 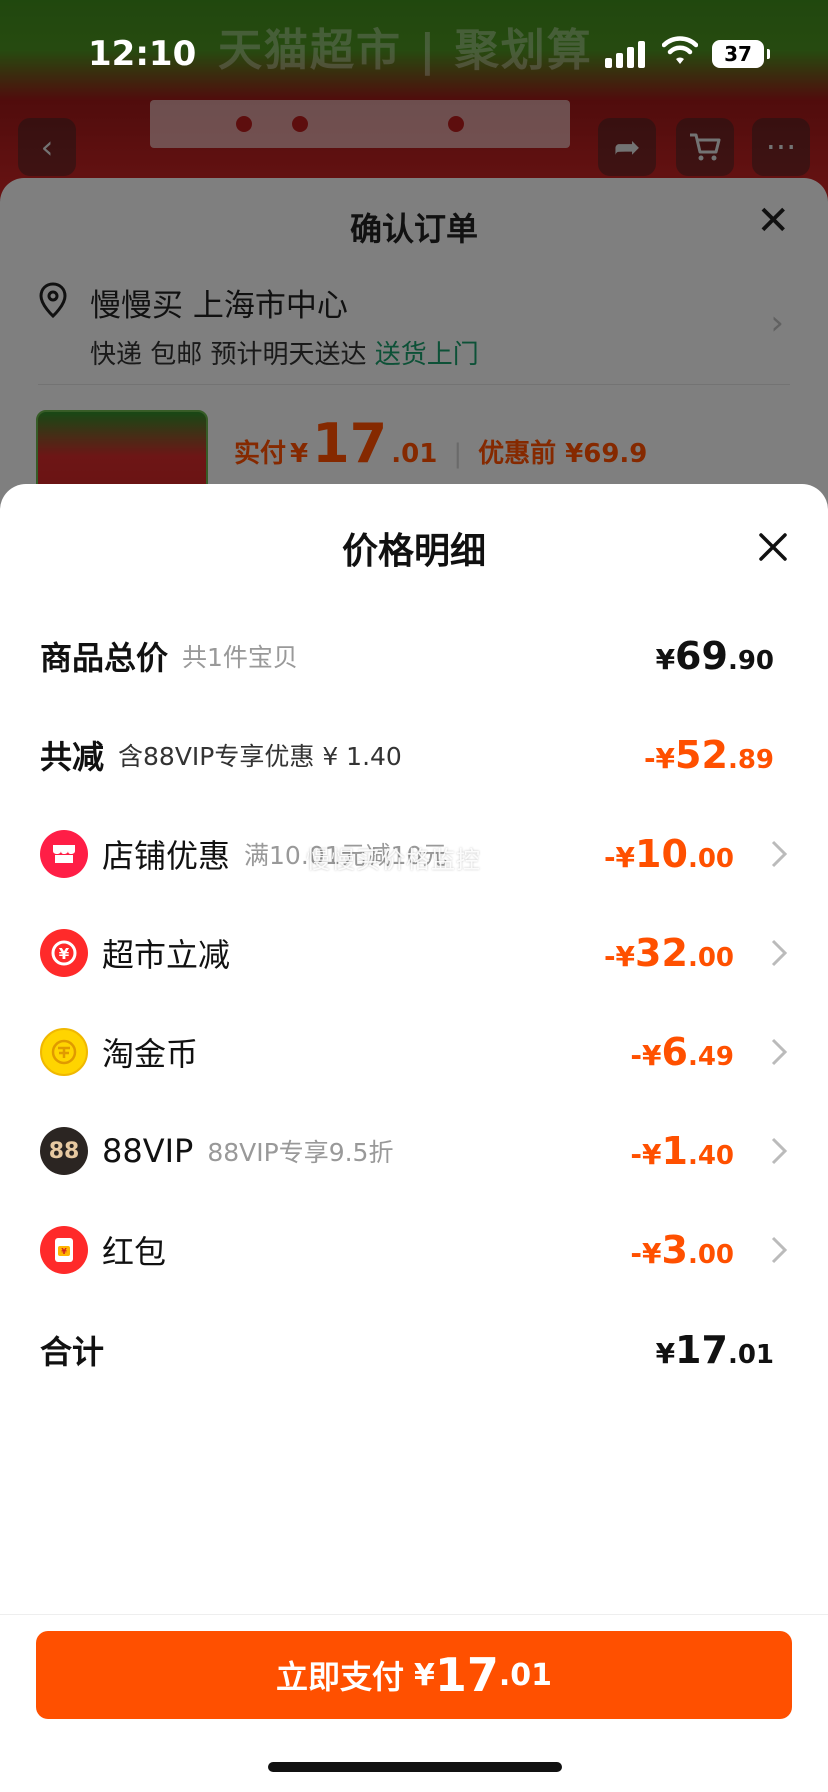 What do you see at coordinates (466, 1675) in the screenshot?
I see `pay-button-integer: 17` at bounding box center [466, 1675].